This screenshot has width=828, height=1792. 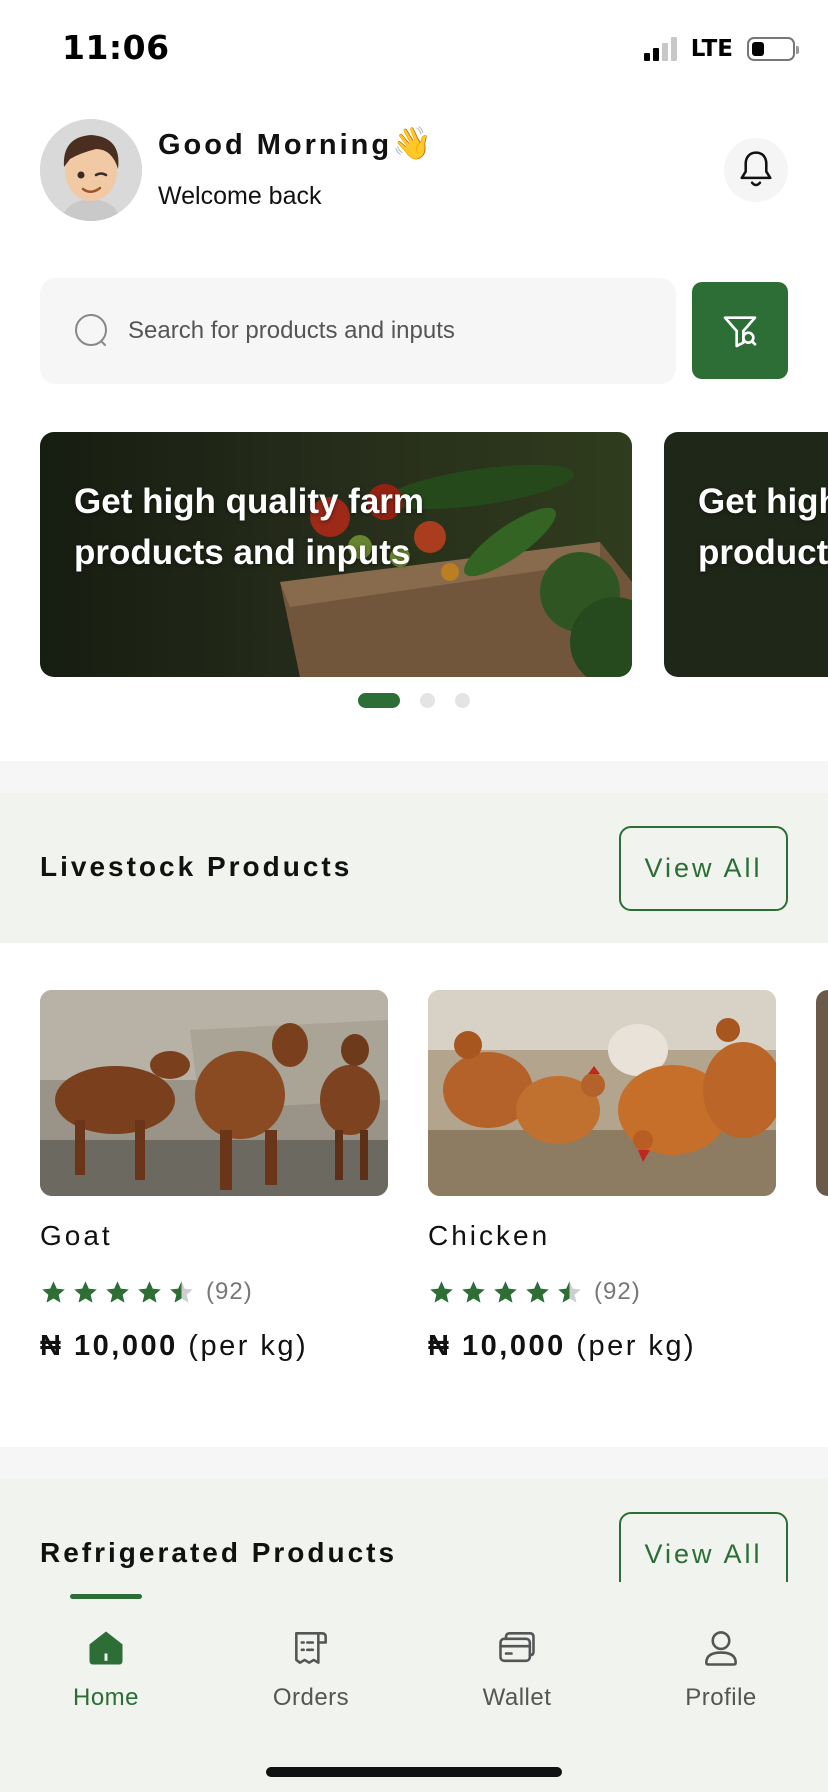 I want to click on orders-icon, so click(x=311, y=1648).